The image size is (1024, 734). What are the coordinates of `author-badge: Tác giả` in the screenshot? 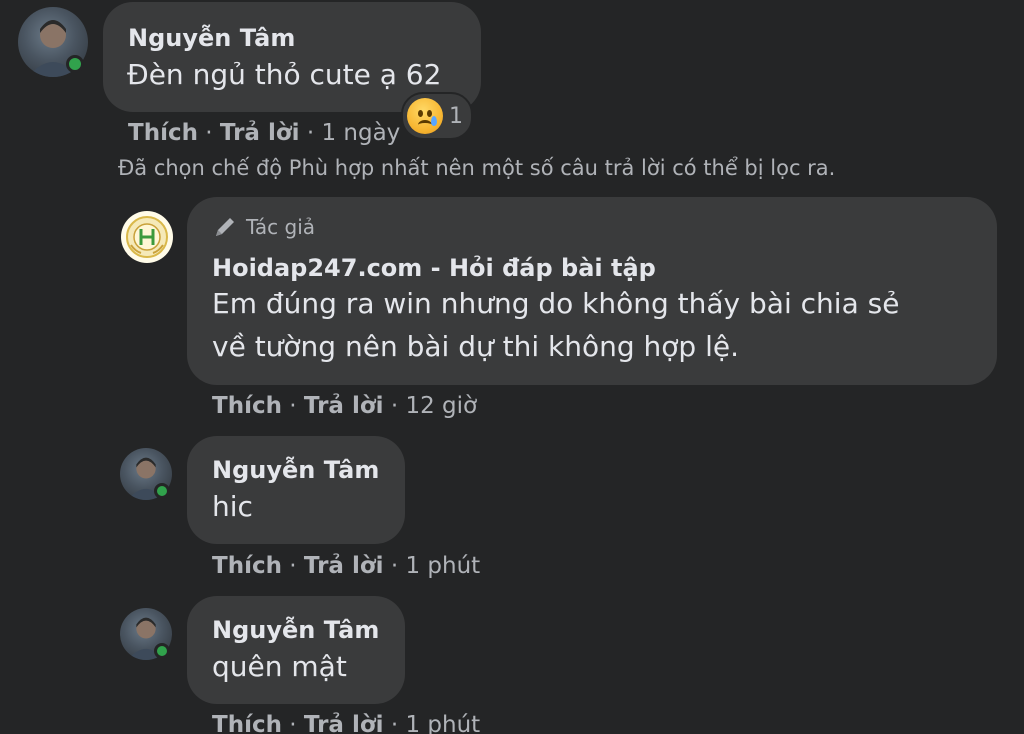 It's located at (263, 227).